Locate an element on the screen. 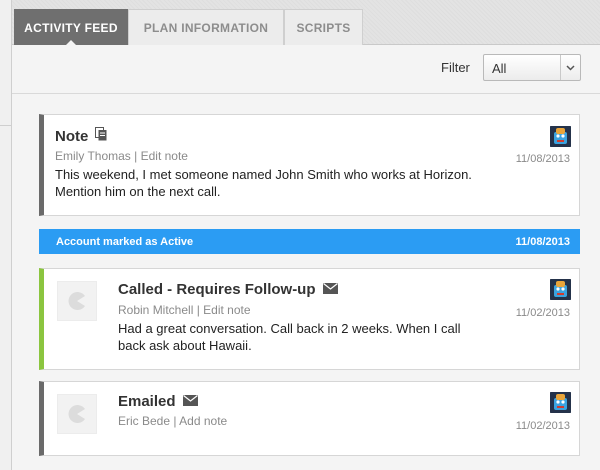  tab-activity-feed: ACTIVITY FEED is located at coordinates (71, 27).